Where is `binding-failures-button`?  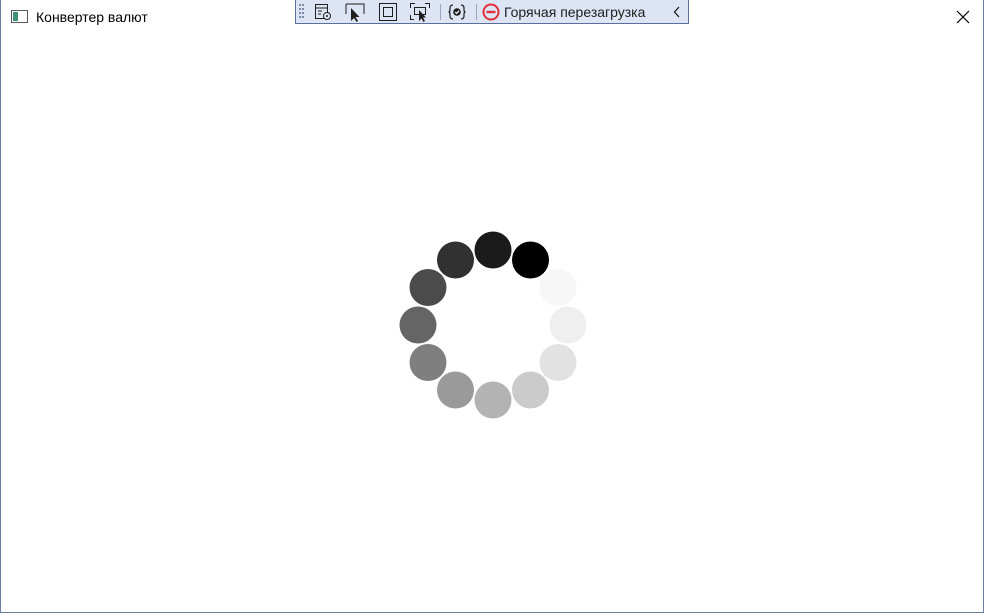
binding-failures-button is located at coordinates (457, 11).